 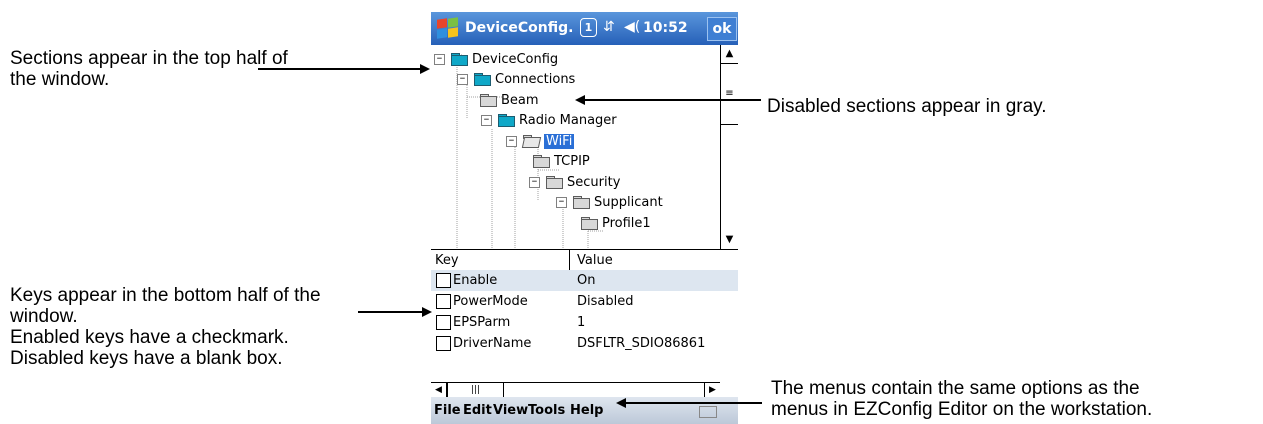 I want to click on menu-tools: Tools, so click(x=546, y=410).